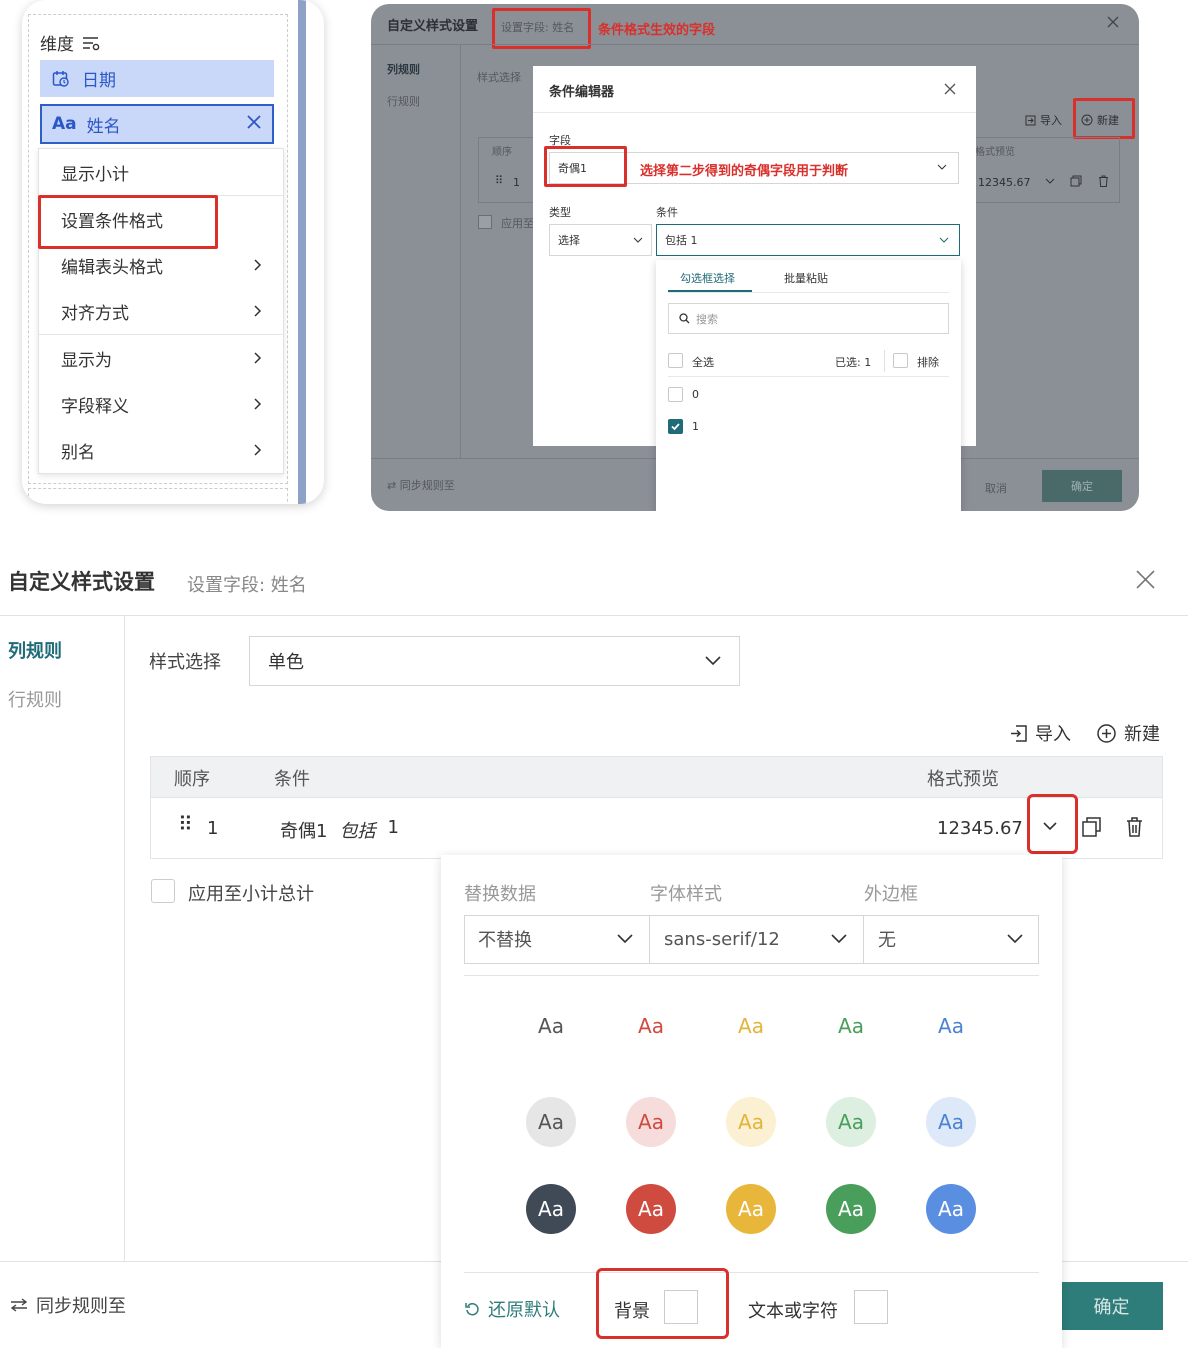 The width and height of the screenshot is (1188, 1348). What do you see at coordinates (951, 1122) in the screenshot?
I see `style-sample-light-blue: Aa` at bounding box center [951, 1122].